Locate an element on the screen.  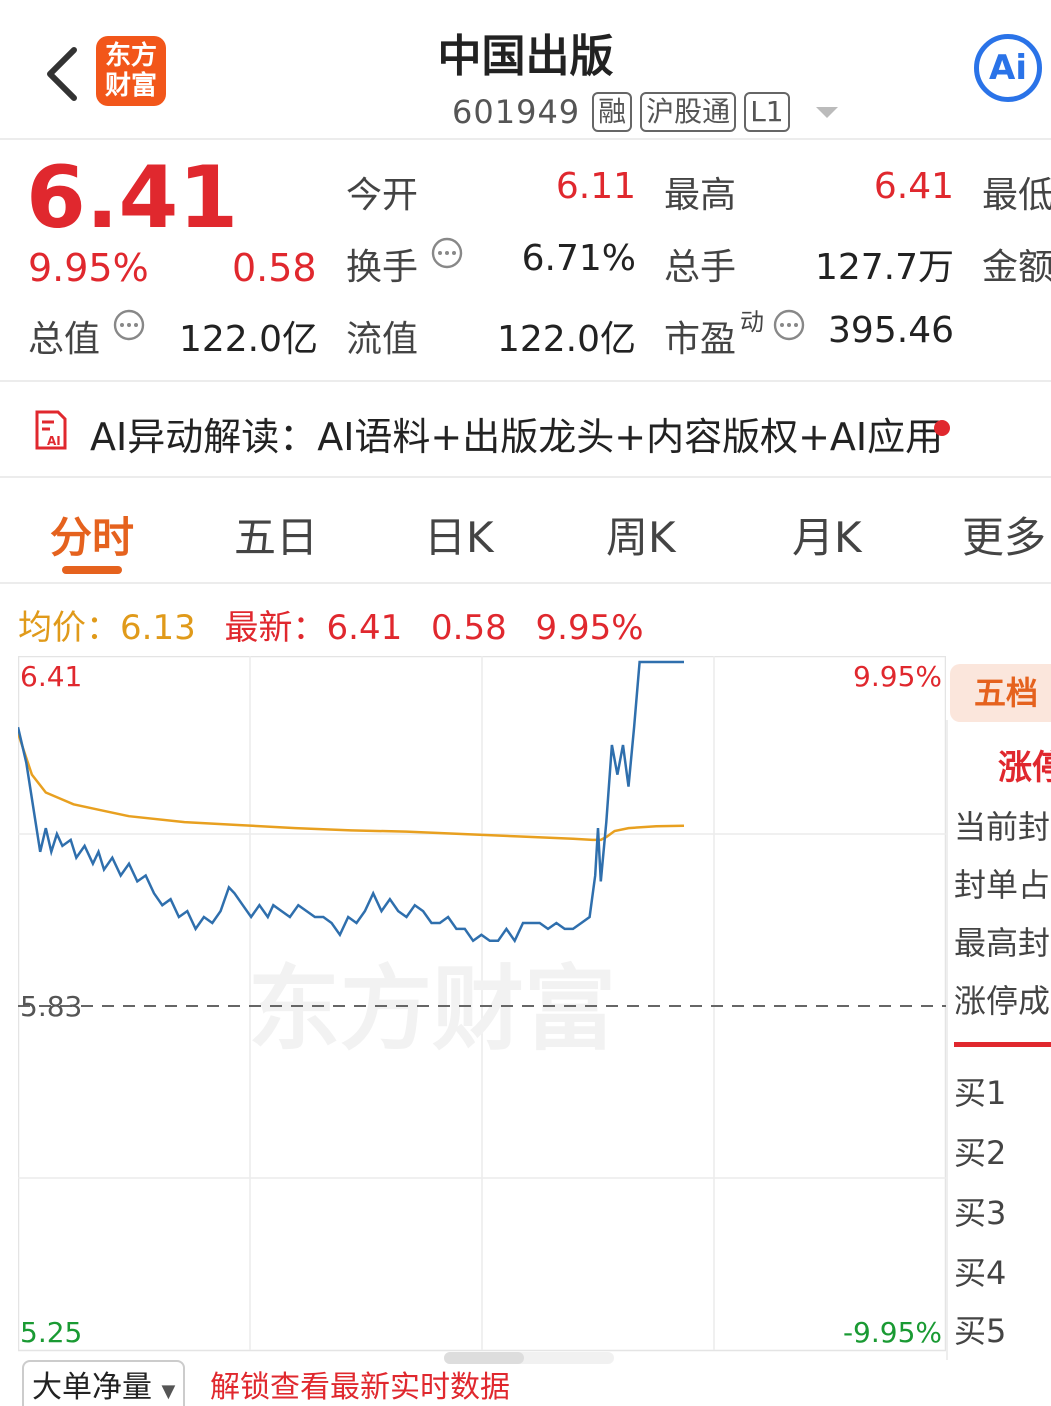
bid-1-label: 买1 is located at coordinates (980, 1093).